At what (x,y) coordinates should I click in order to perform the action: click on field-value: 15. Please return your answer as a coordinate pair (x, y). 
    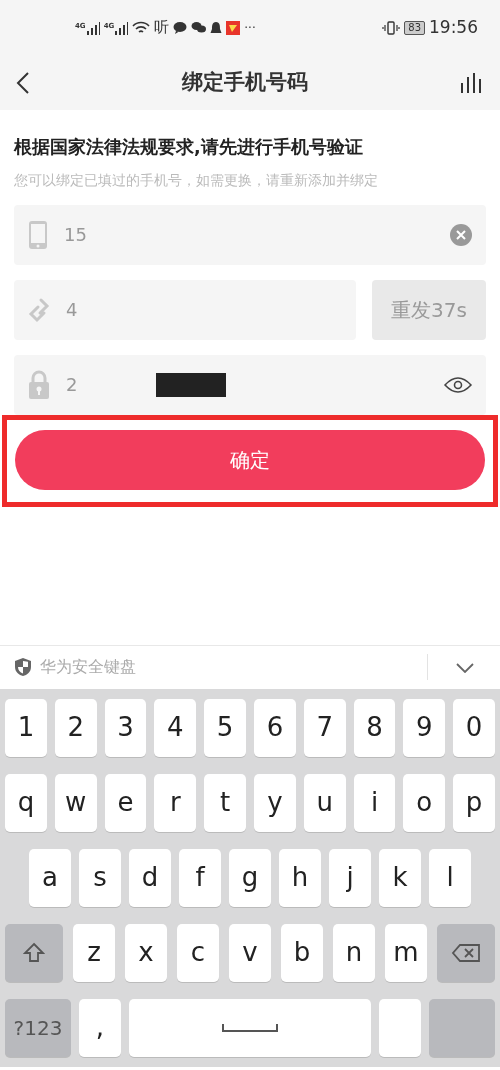
    Looking at the image, I should click on (76, 235).